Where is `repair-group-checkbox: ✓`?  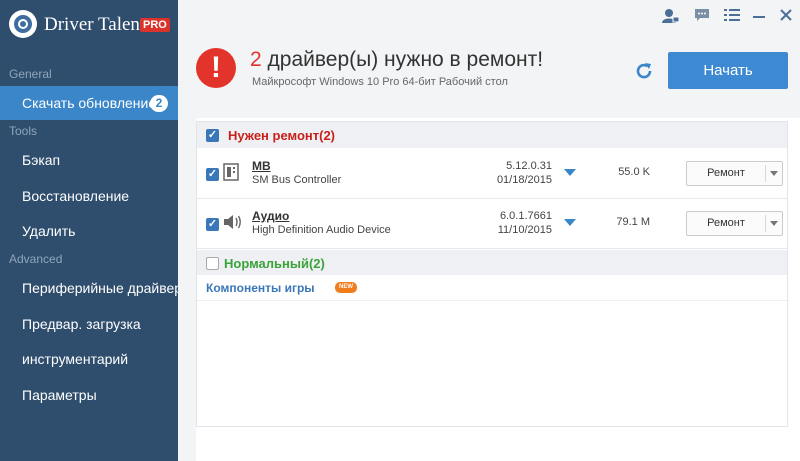
repair-group-checkbox: ✓ is located at coordinates (212, 135).